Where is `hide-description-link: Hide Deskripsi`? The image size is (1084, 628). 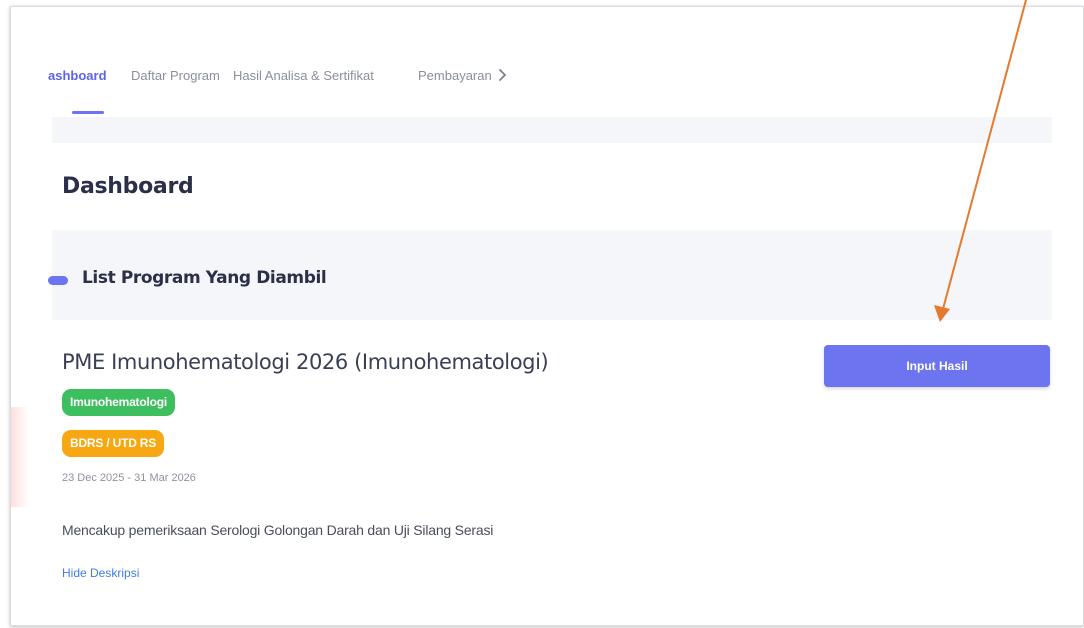
hide-description-link: Hide Deskripsi is located at coordinates (100, 573).